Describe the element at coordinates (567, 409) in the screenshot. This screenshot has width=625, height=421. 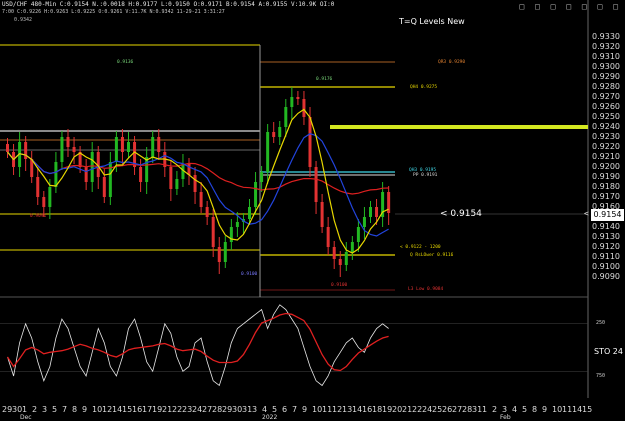
I see `time-axis-day-label: 11` at that location.